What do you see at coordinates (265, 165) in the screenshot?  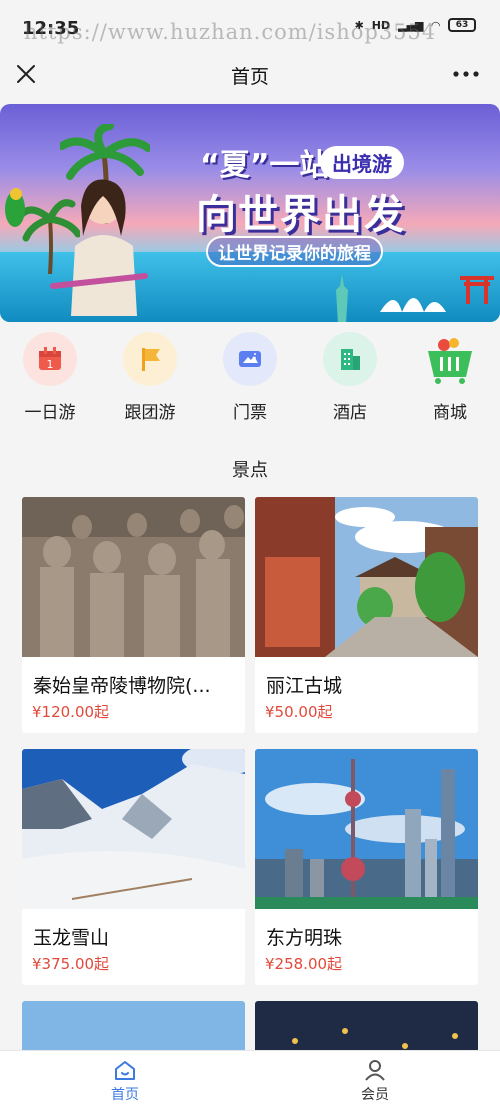 I see `banner-headline-prefix: “夏”一站` at bounding box center [265, 165].